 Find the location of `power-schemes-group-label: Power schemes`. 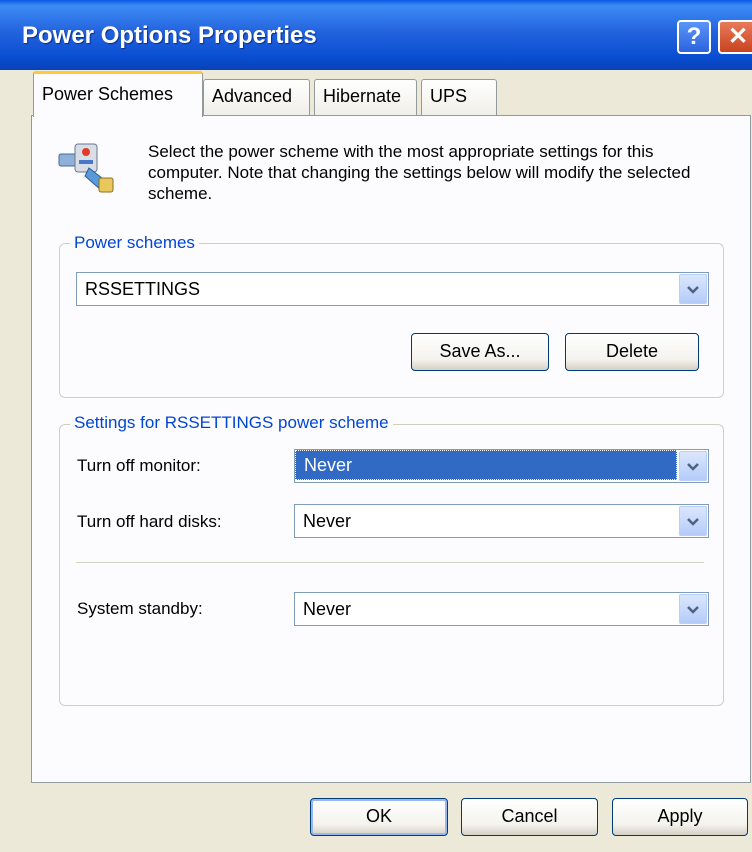

power-schemes-group-label: Power schemes is located at coordinates (134, 243).